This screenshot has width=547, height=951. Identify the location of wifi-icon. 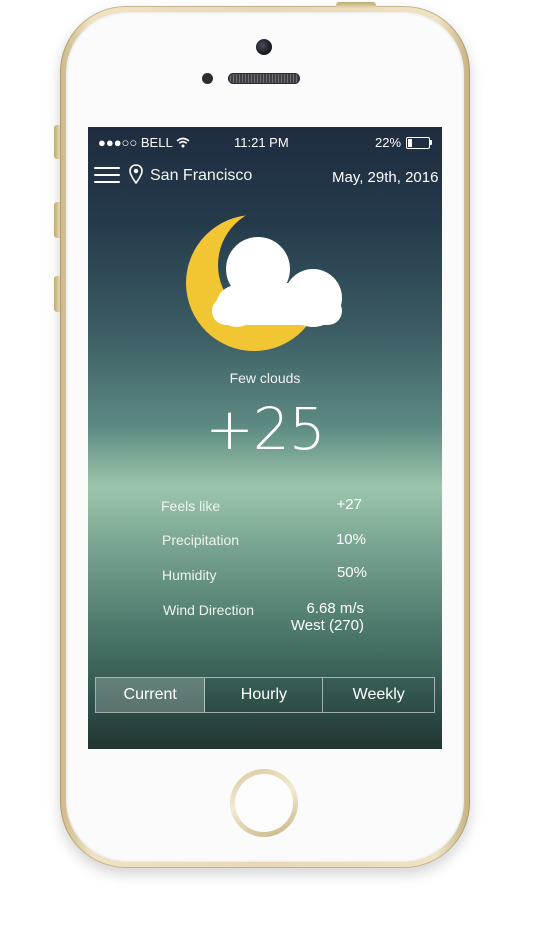
(183, 142).